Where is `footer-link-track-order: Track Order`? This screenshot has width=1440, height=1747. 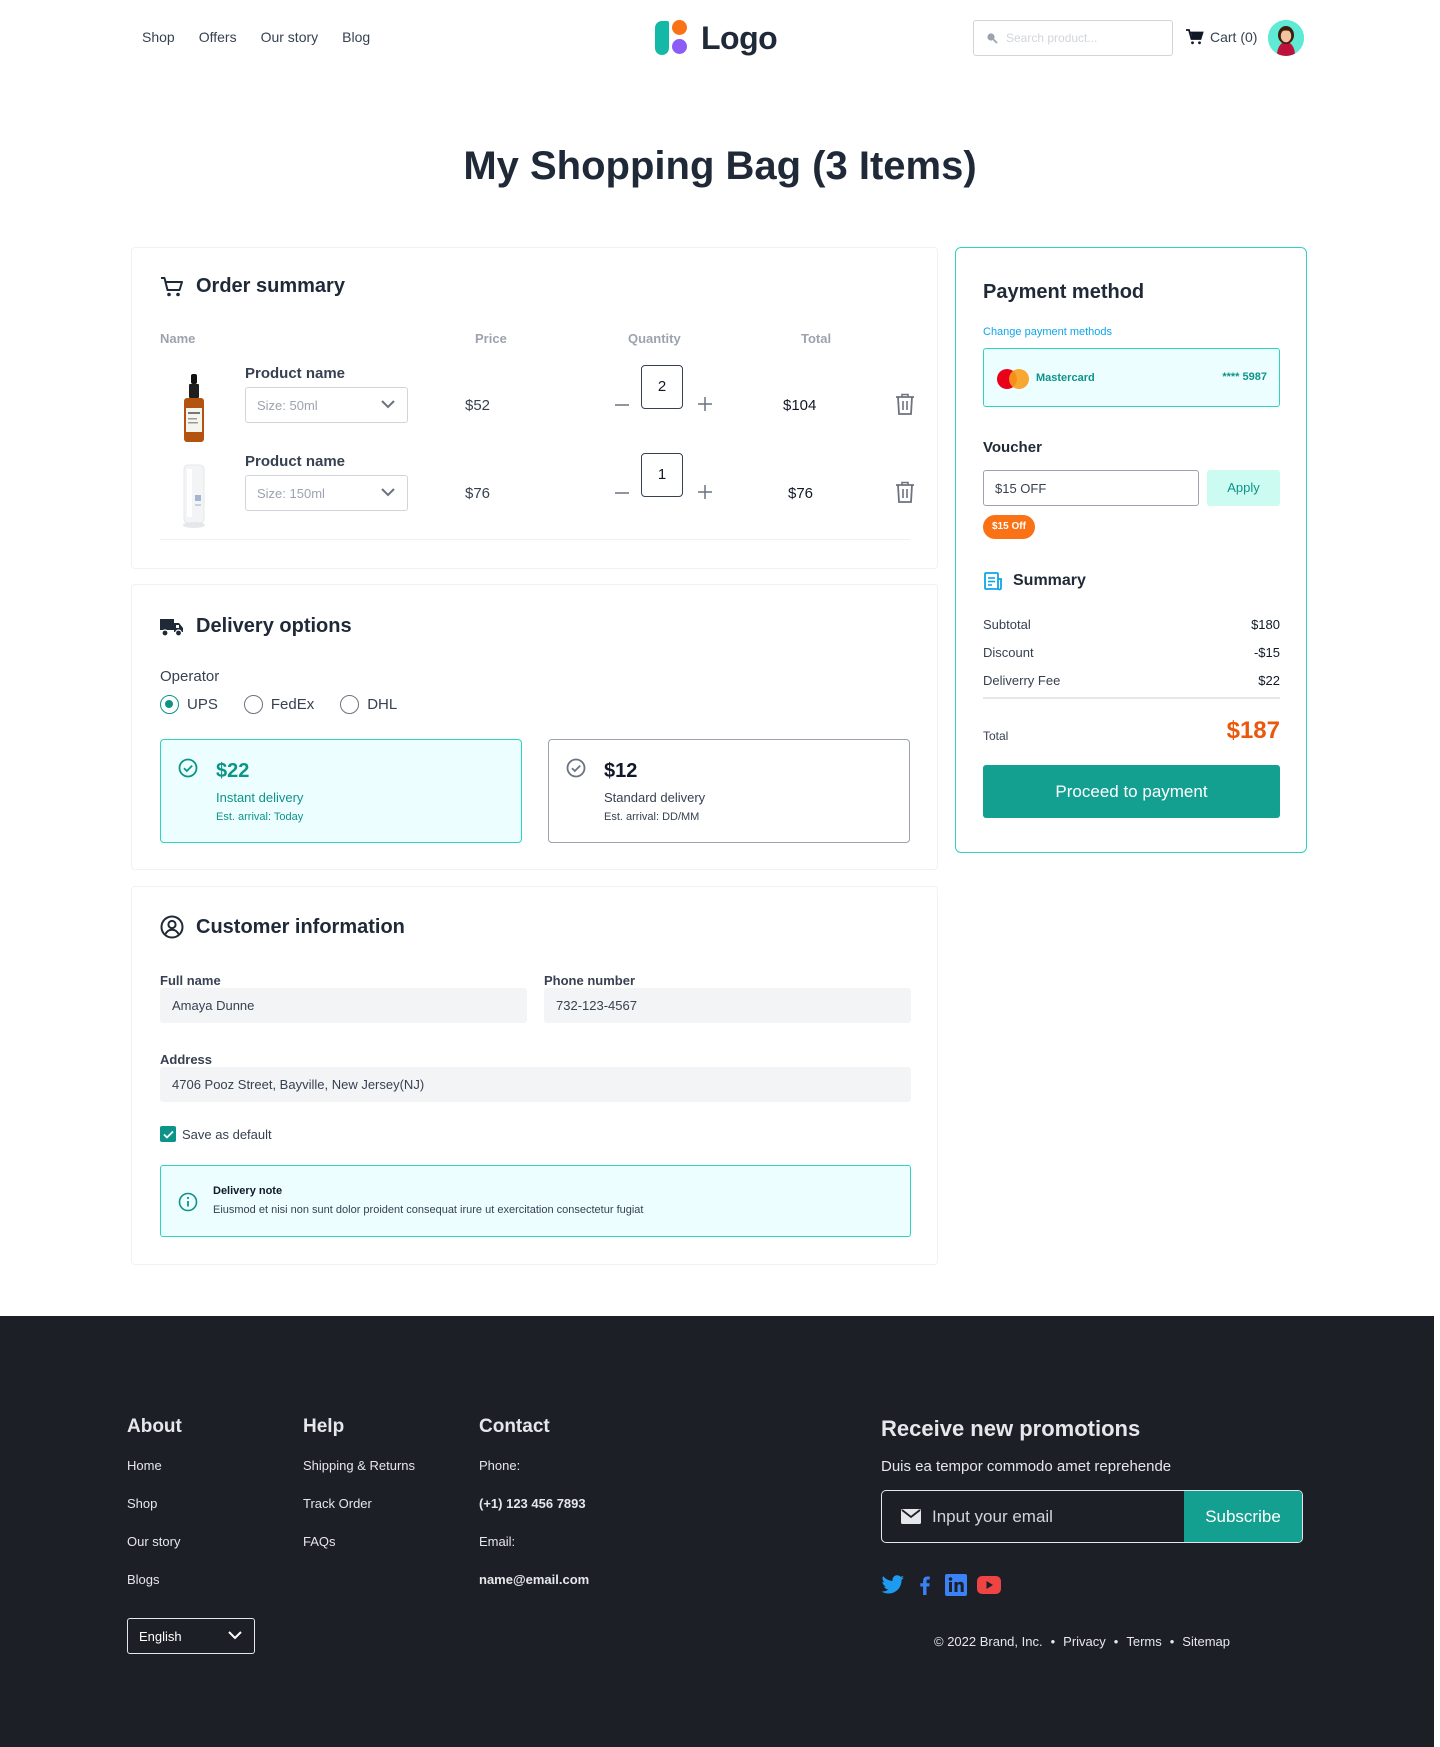
footer-link-track-order: Track Order is located at coordinates (359, 1515).